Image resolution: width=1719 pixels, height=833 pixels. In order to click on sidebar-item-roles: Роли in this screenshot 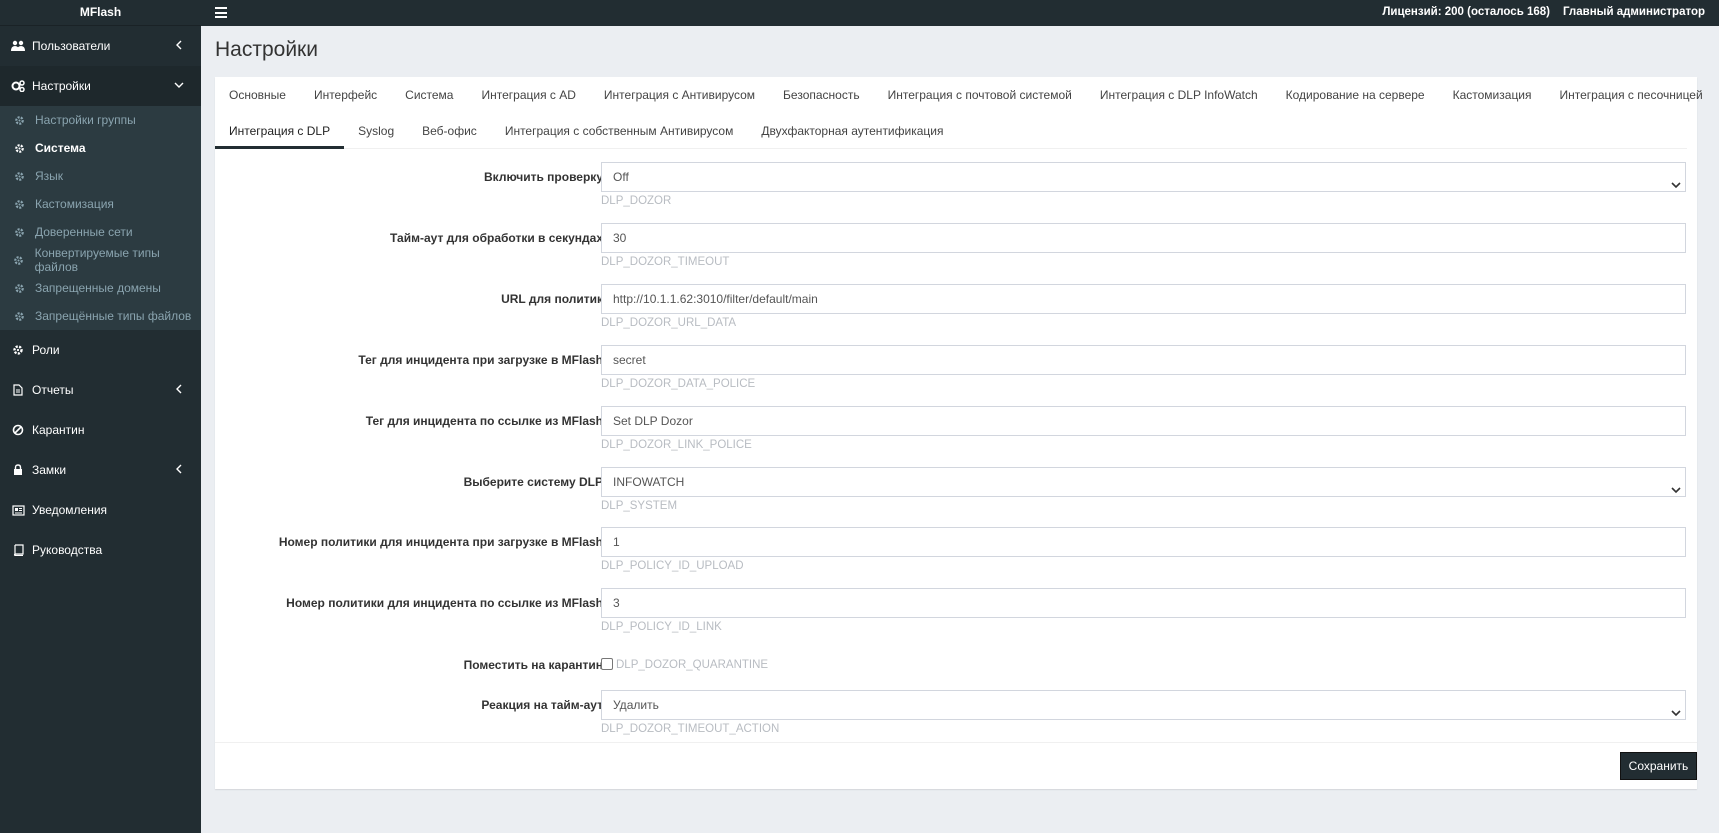, I will do `click(100, 350)`.